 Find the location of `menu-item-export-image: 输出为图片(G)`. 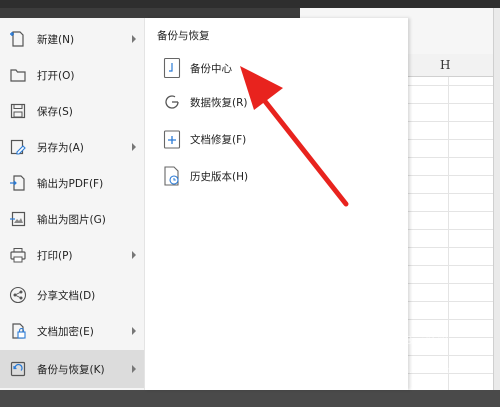

menu-item-export-image: 输出为图片(G) is located at coordinates (72, 219).